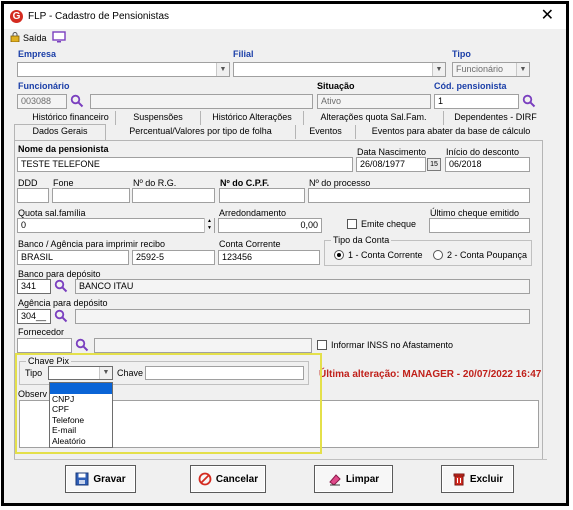  Describe the element at coordinates (280, 459) in the screenshot. I see `divider` at that location.